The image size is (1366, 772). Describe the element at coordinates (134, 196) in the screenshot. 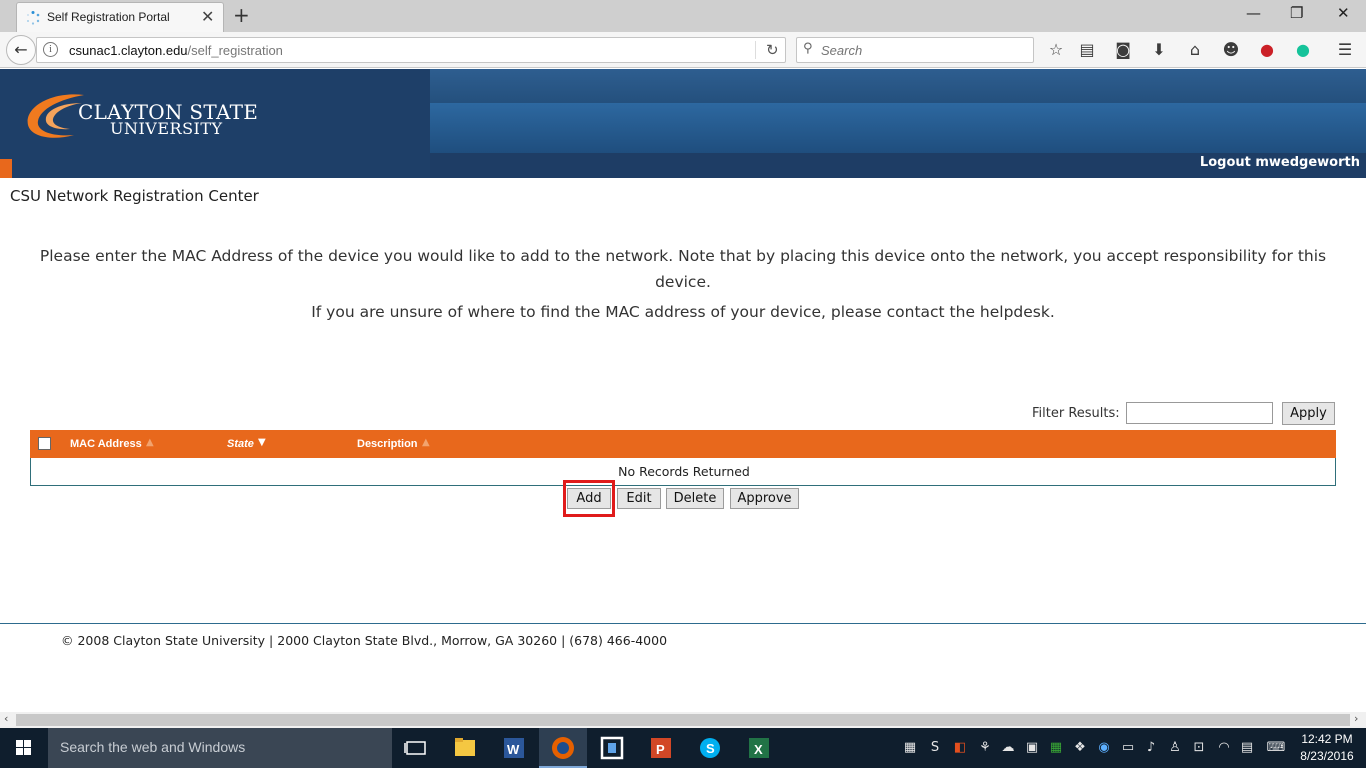

I see `page-title: CSU Network Registration Center` at that location.